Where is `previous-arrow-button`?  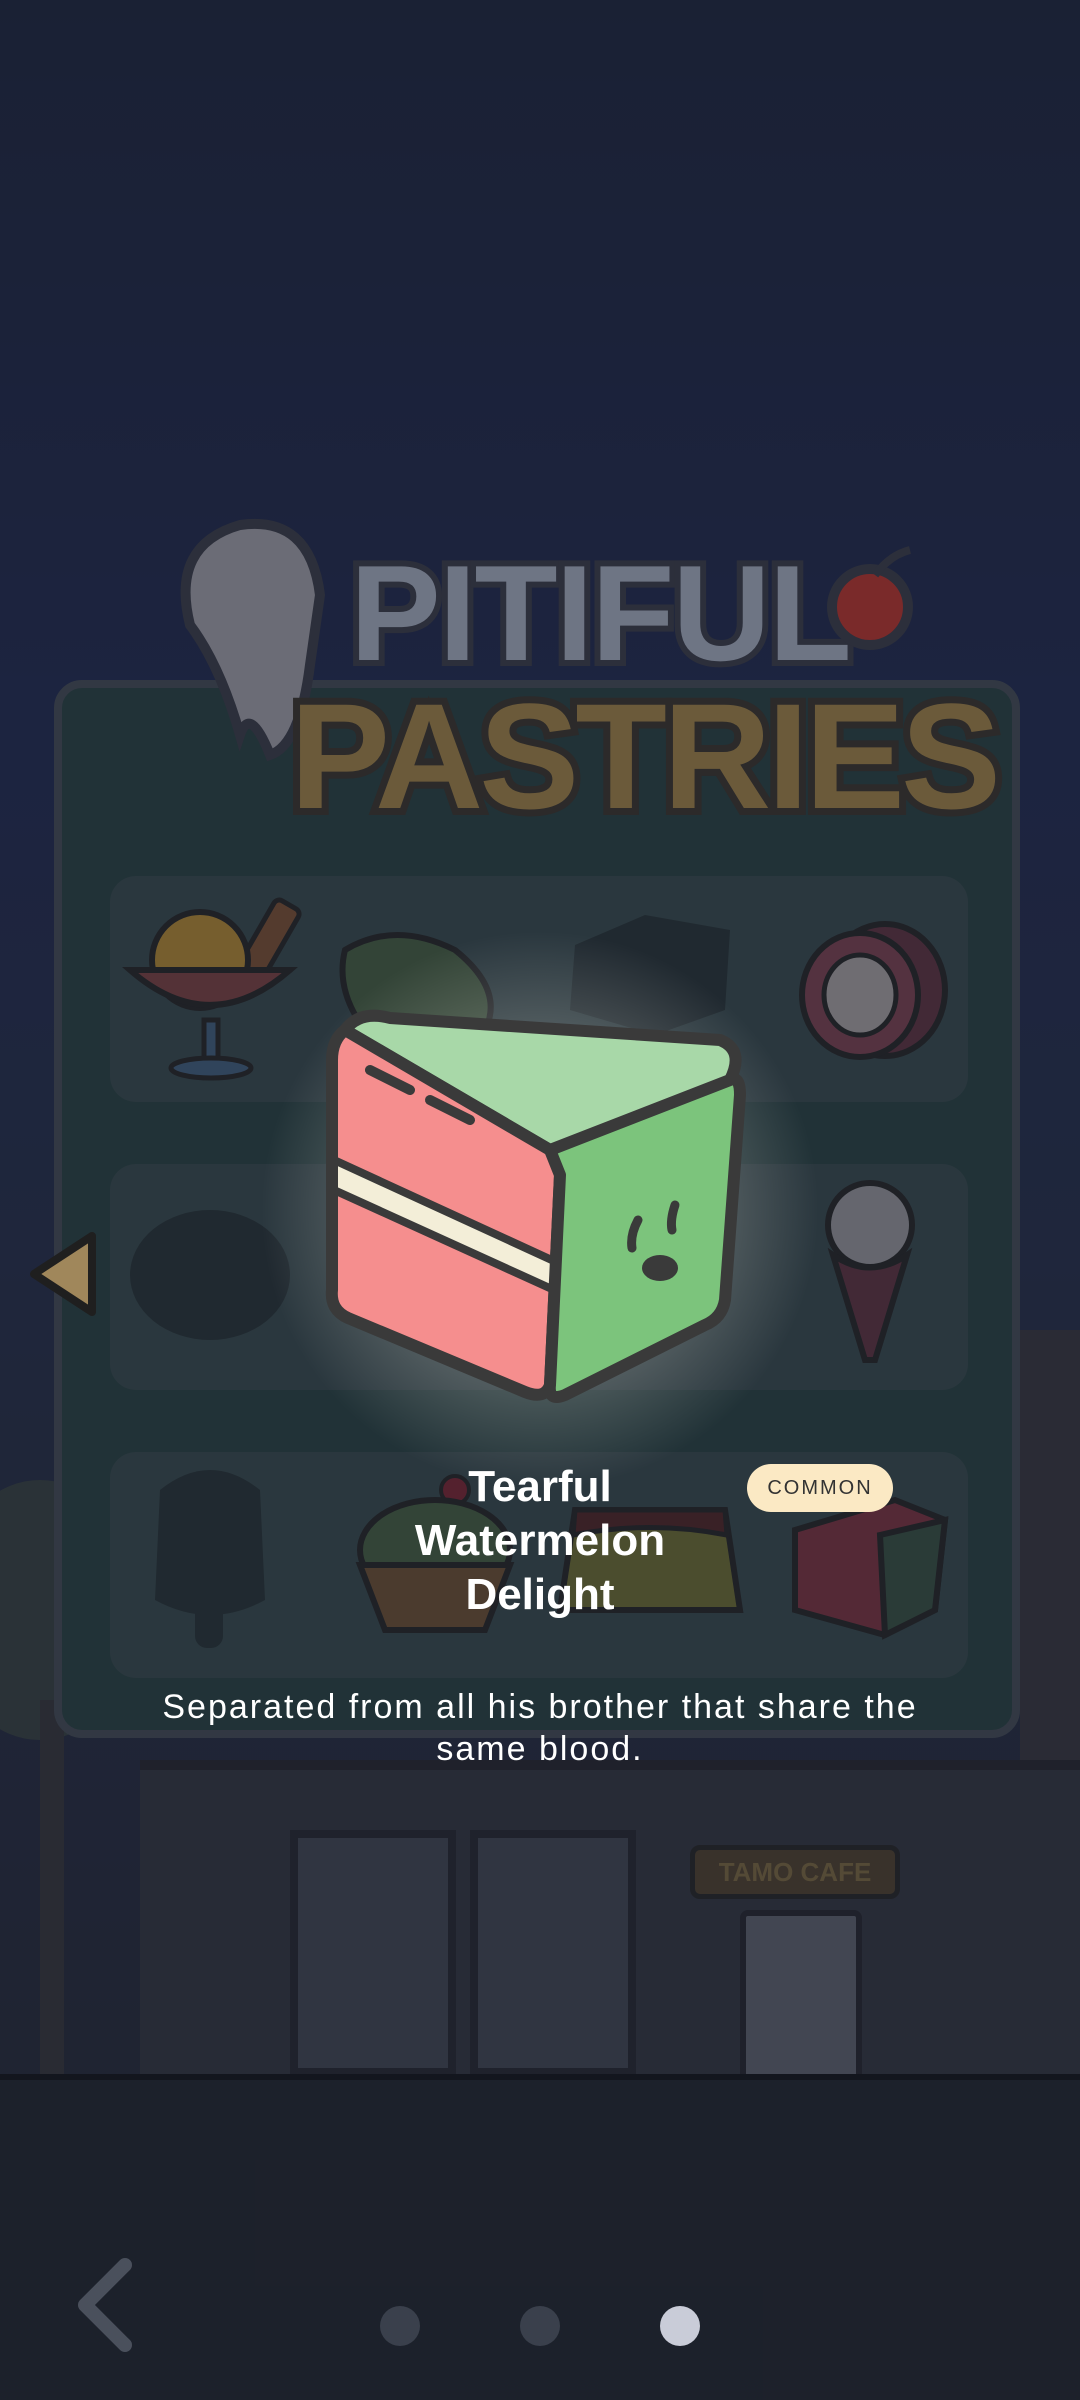
previous-arrow-button is located at coordinates (62, 1274).